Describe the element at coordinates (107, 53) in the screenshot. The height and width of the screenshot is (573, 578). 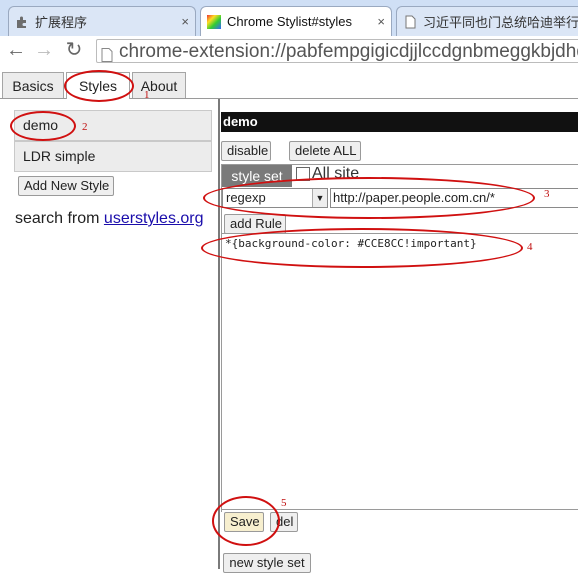
I see `page-icon` at that location.